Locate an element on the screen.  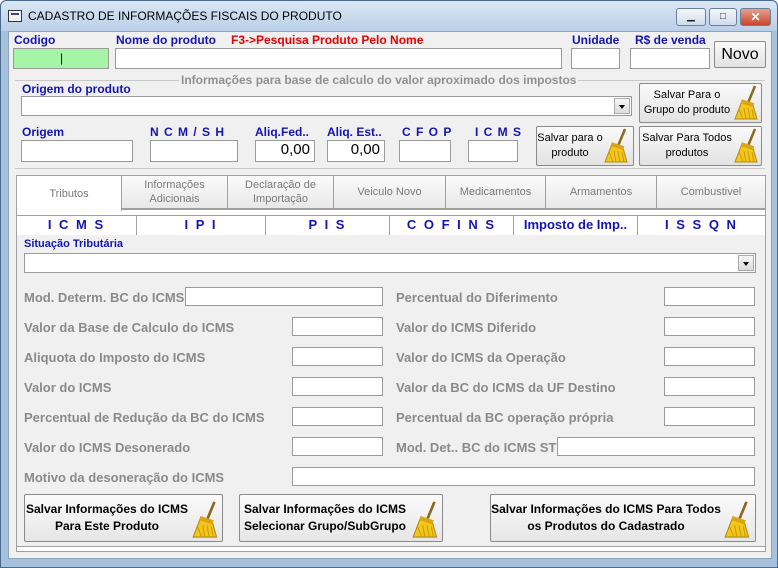
salvar-produto-button: Salvar para o produto is located at coordinates (585, 146).